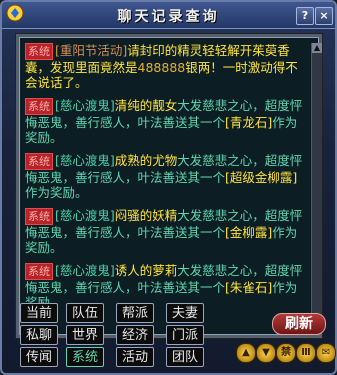  What do you see at coordinates (56, 192) in the screenshot?
I see `message-segment: 作为奖励。` at bounding box center [56, 192].